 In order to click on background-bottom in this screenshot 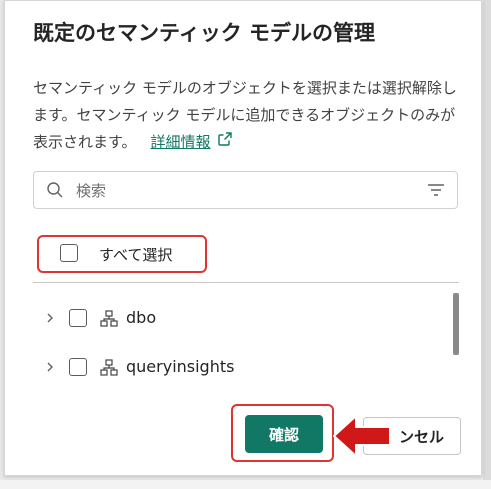, I will do `click(245, 484)`.